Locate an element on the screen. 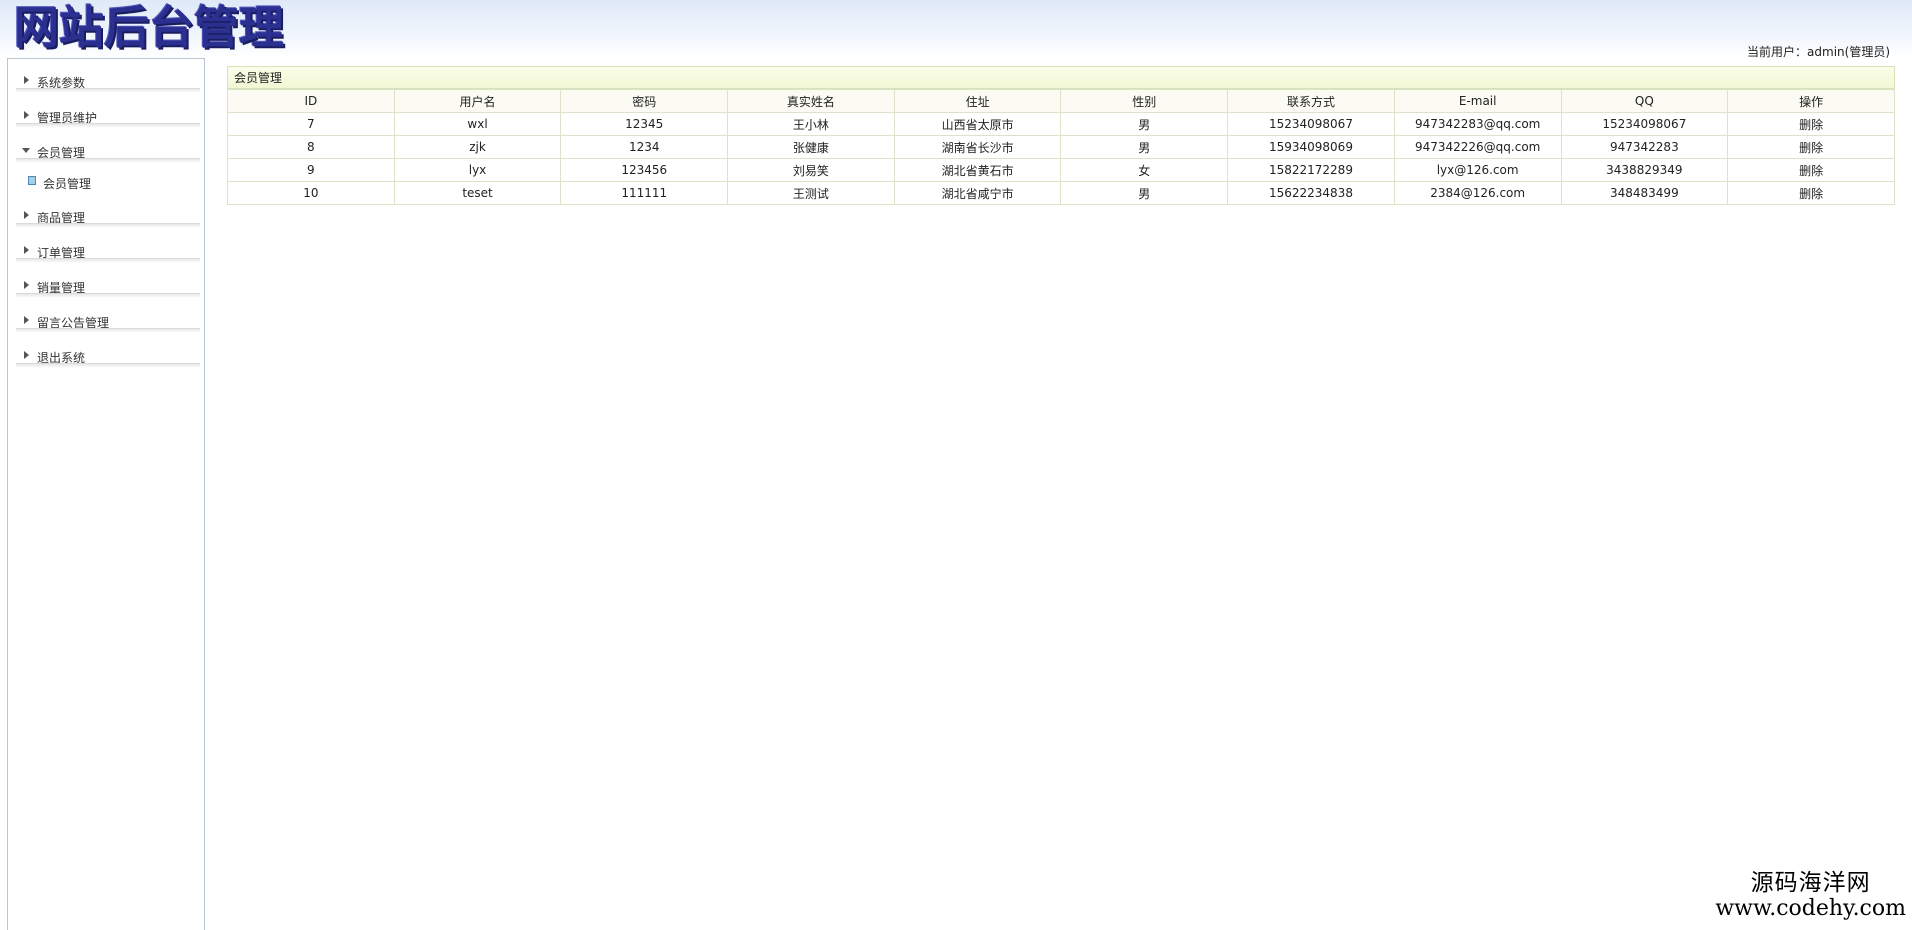 This screenshot has width=1912, height=930. sidebar-item-message-notice-management: 留言公告管理 is located at coordinates (106, 316).